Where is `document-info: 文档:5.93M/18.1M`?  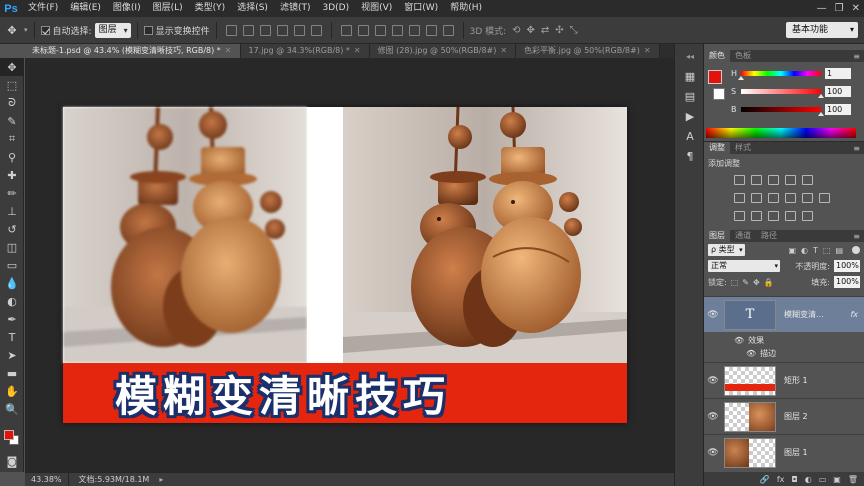 document-info: 文档:5.93M/18.1M is located at coordinates (114, 479).